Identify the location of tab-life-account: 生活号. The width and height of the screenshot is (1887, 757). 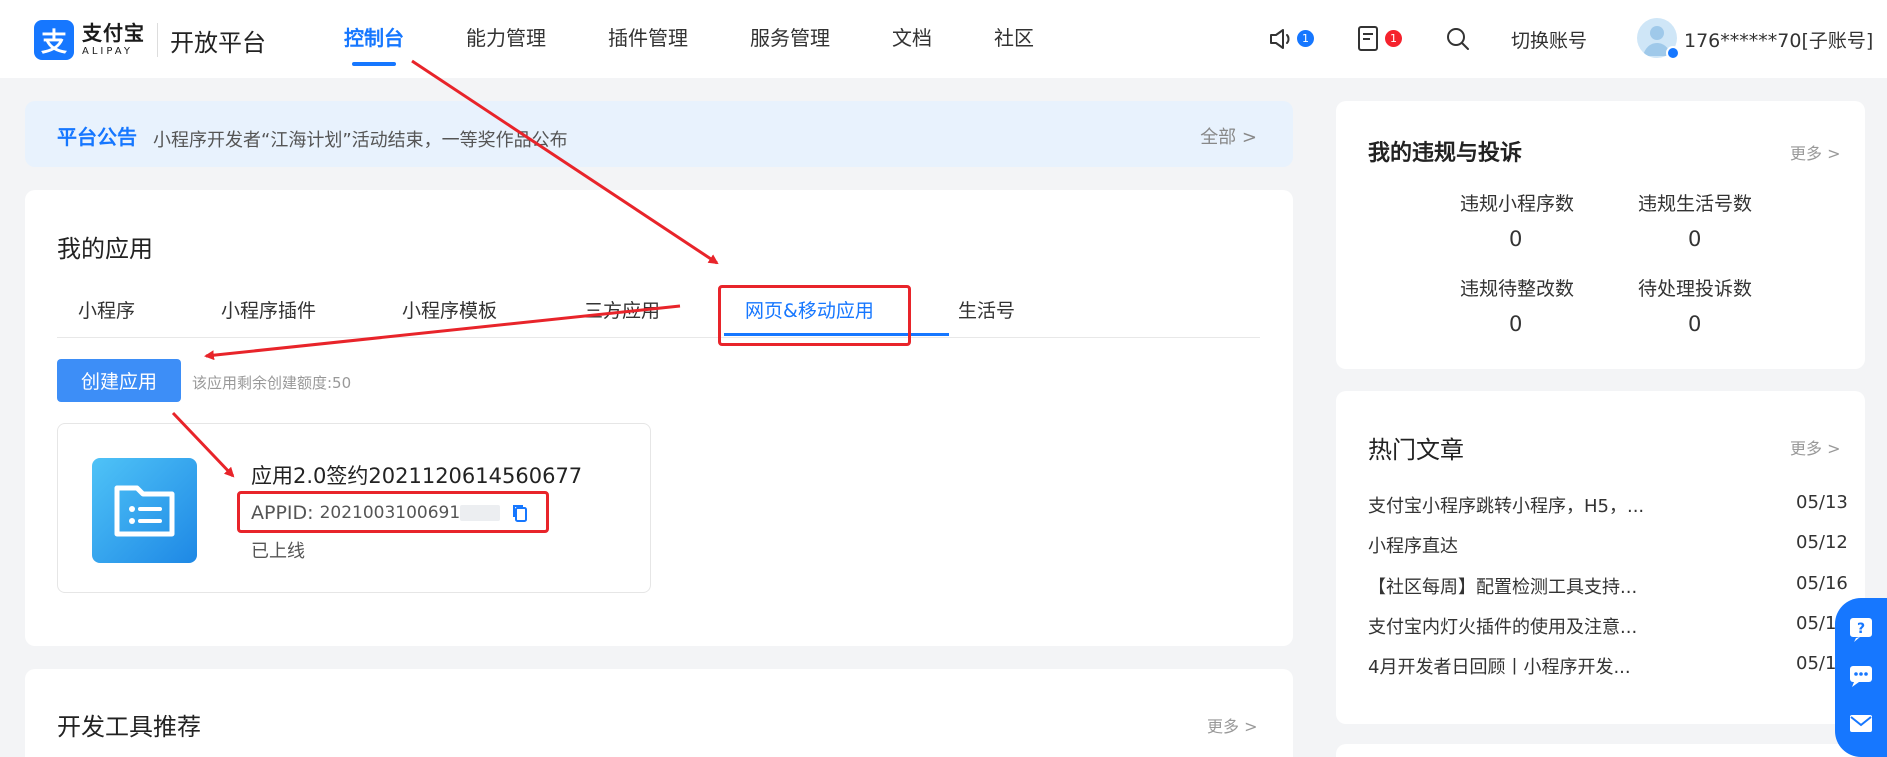
(986, 309).